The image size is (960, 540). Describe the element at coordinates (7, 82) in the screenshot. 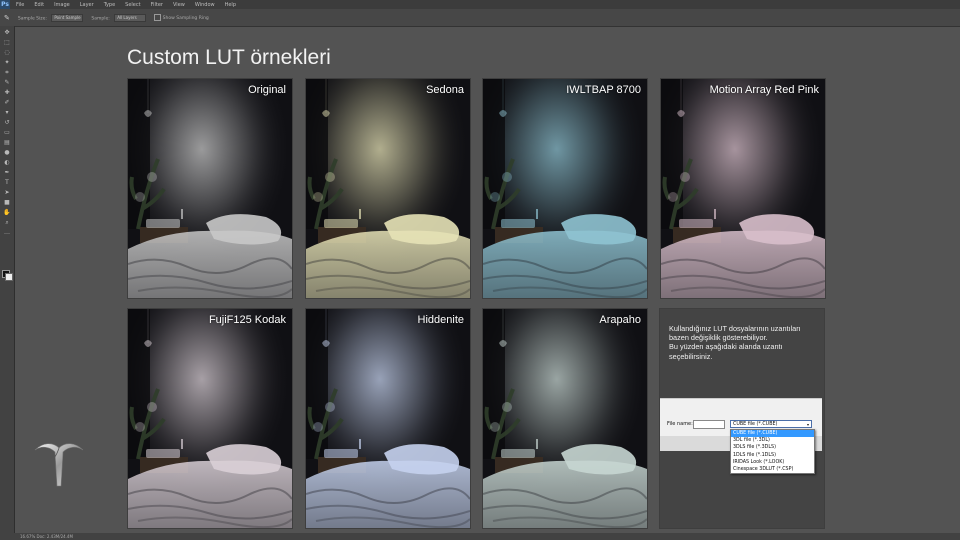

I see `eyedropper-tool-icon: ✎` at that location.